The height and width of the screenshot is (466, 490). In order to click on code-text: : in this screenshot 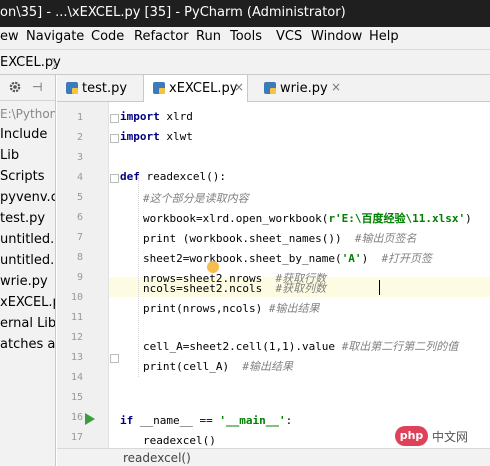, I will do `click(289, 420)`.